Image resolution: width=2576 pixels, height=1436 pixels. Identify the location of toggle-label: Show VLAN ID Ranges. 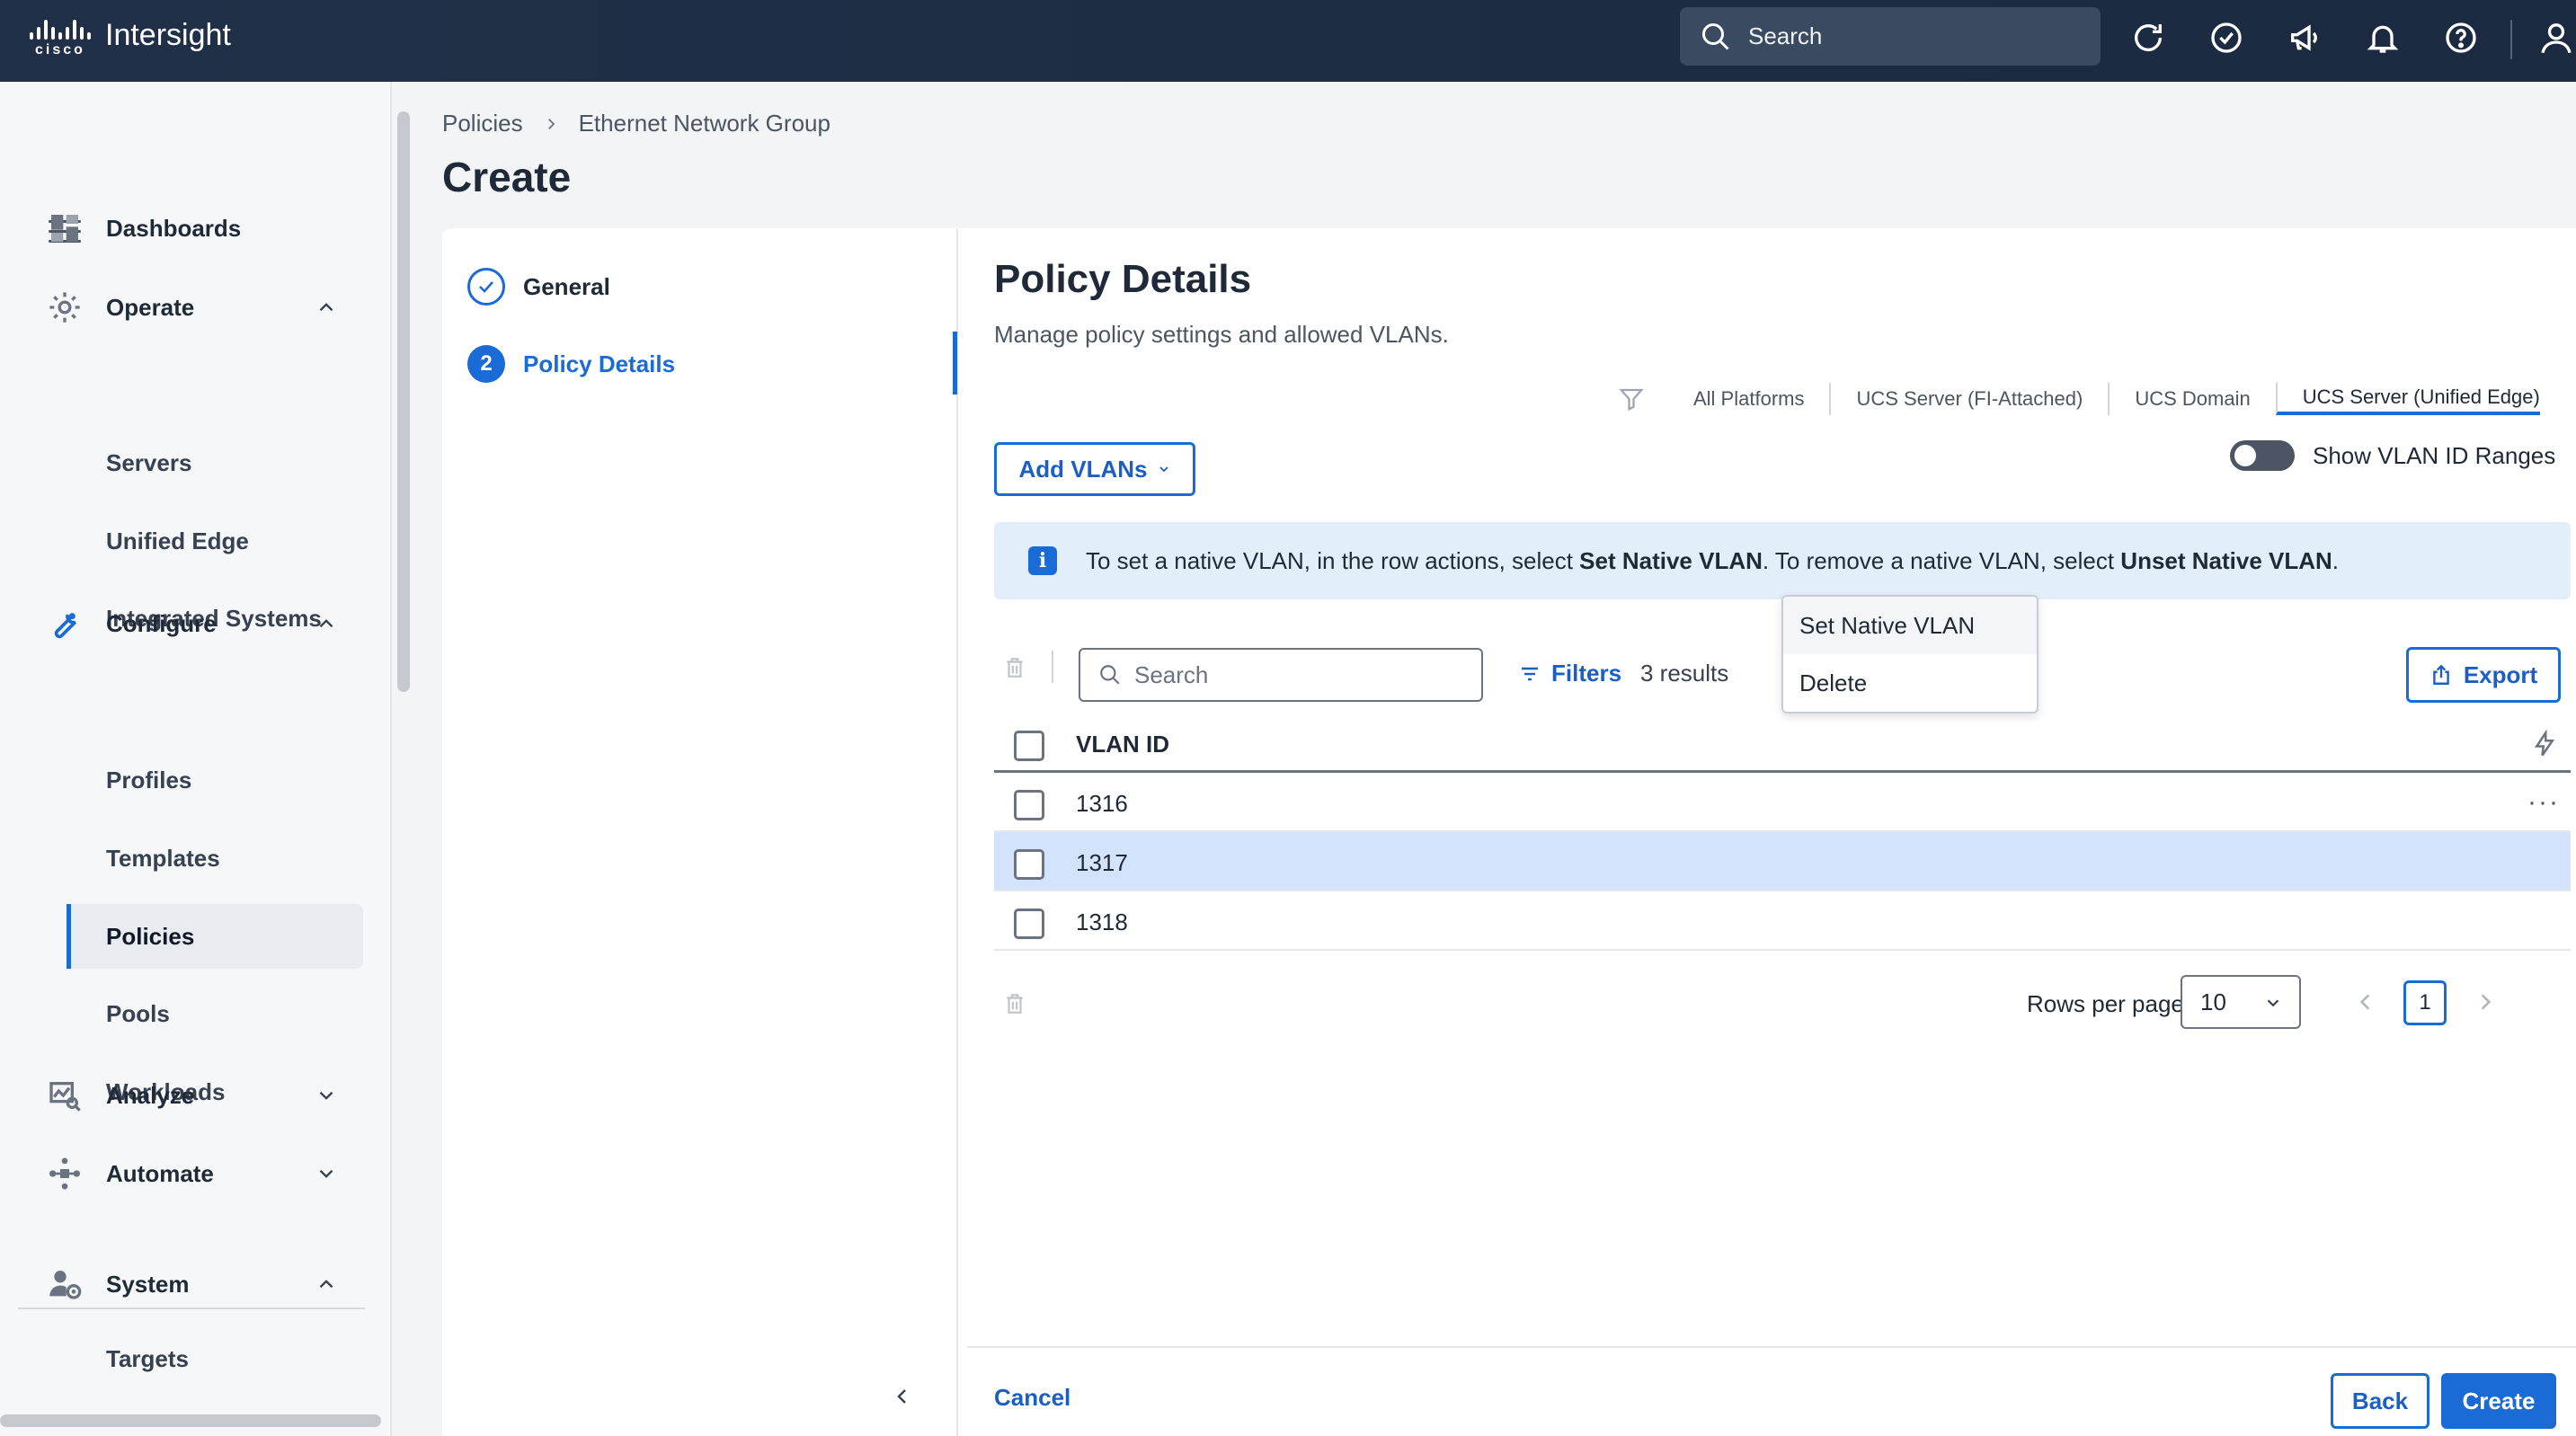
(2434, 455).